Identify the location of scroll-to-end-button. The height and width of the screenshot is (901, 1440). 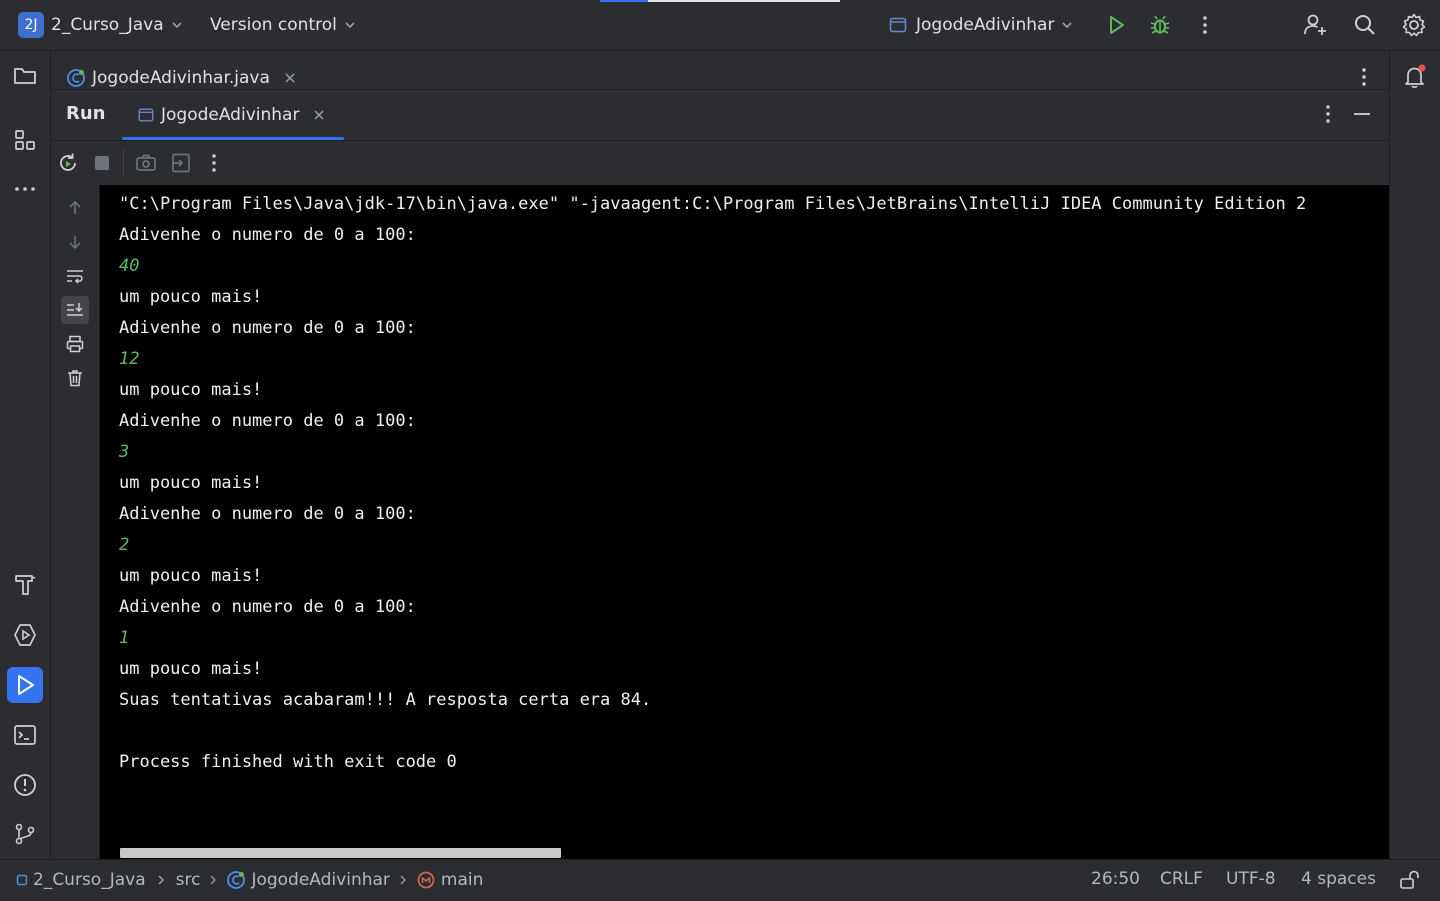
(75, 310).